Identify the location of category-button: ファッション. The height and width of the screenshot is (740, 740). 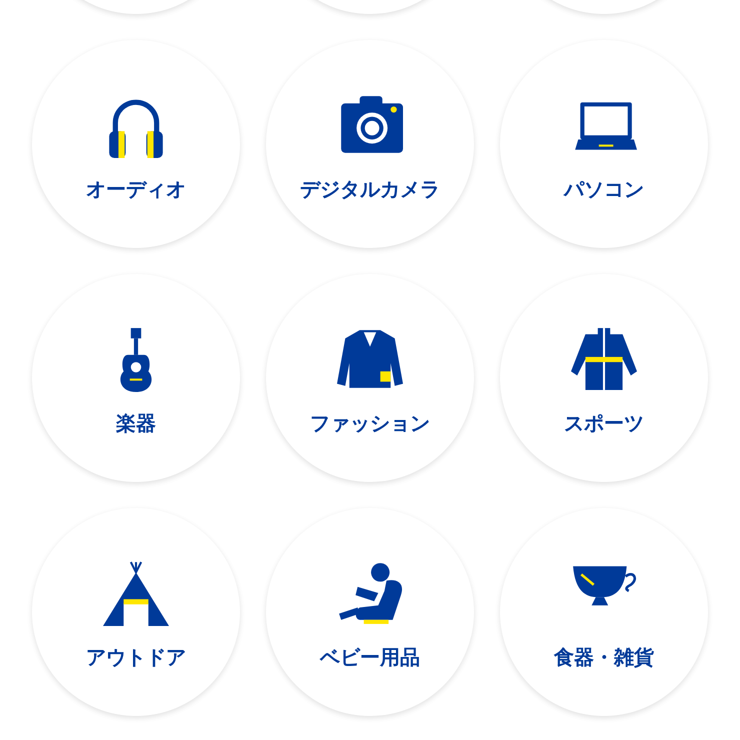
(370, 378).